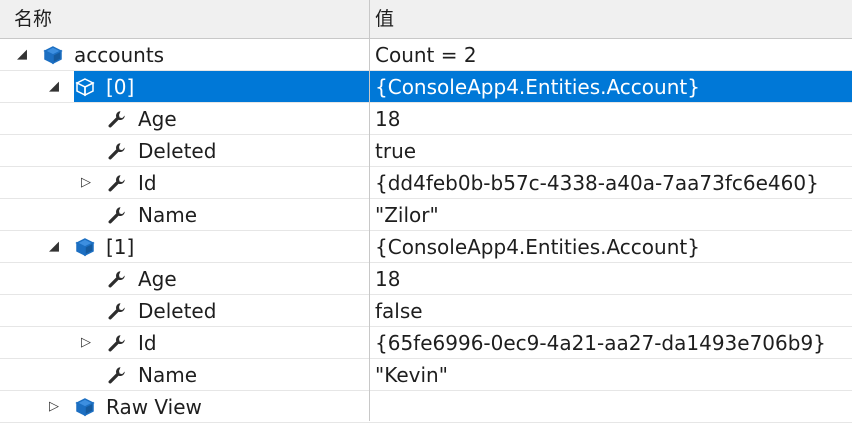 This screenshot has height=423, width=852. Describe the element at coordinates (411, 375) in the screenshot. I see `row-value: "Kevin"` at that location.